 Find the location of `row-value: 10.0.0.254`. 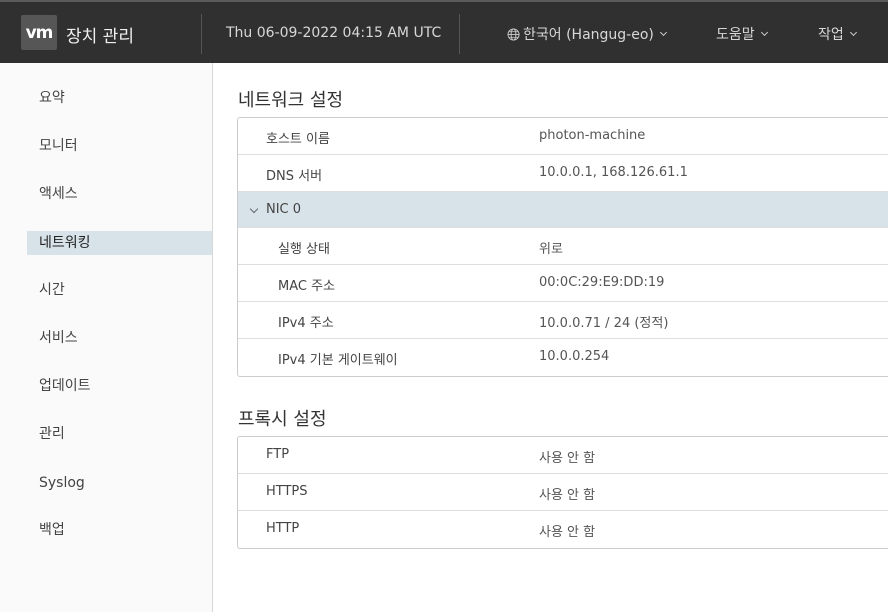

row-value: 10.0.0.254 is located at coordinates (574, 356).